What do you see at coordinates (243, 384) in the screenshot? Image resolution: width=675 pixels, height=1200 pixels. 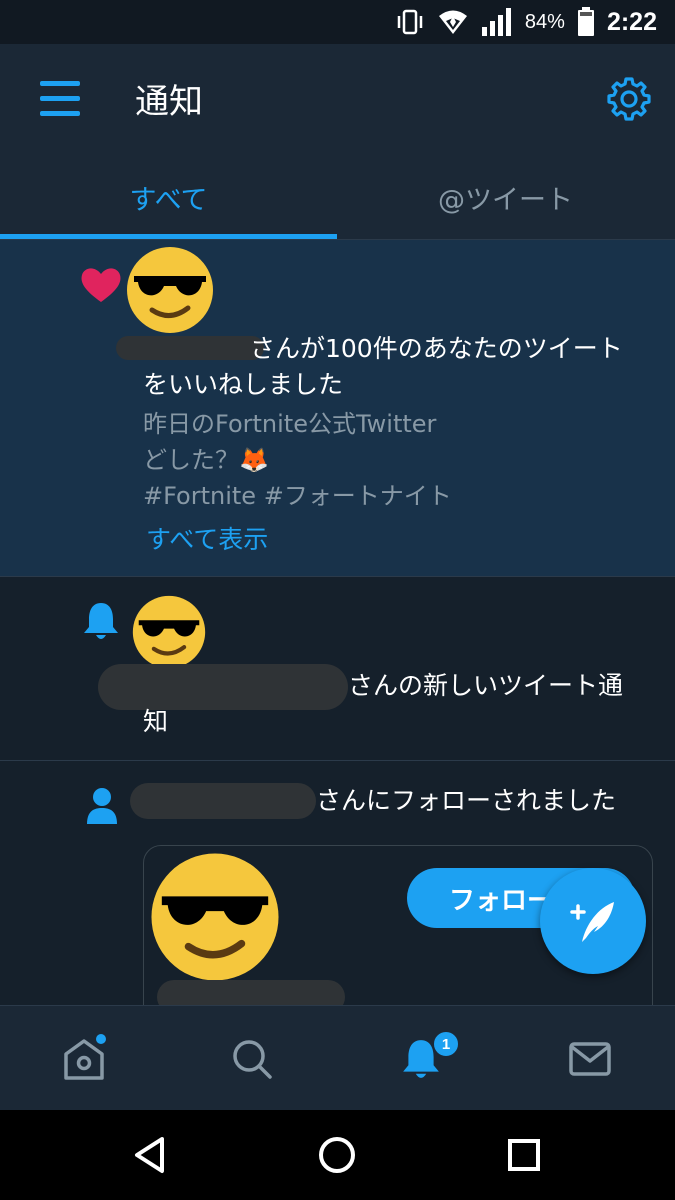 I see `notification-text-cont: をいいねしました` at bounding box center [243, 384].